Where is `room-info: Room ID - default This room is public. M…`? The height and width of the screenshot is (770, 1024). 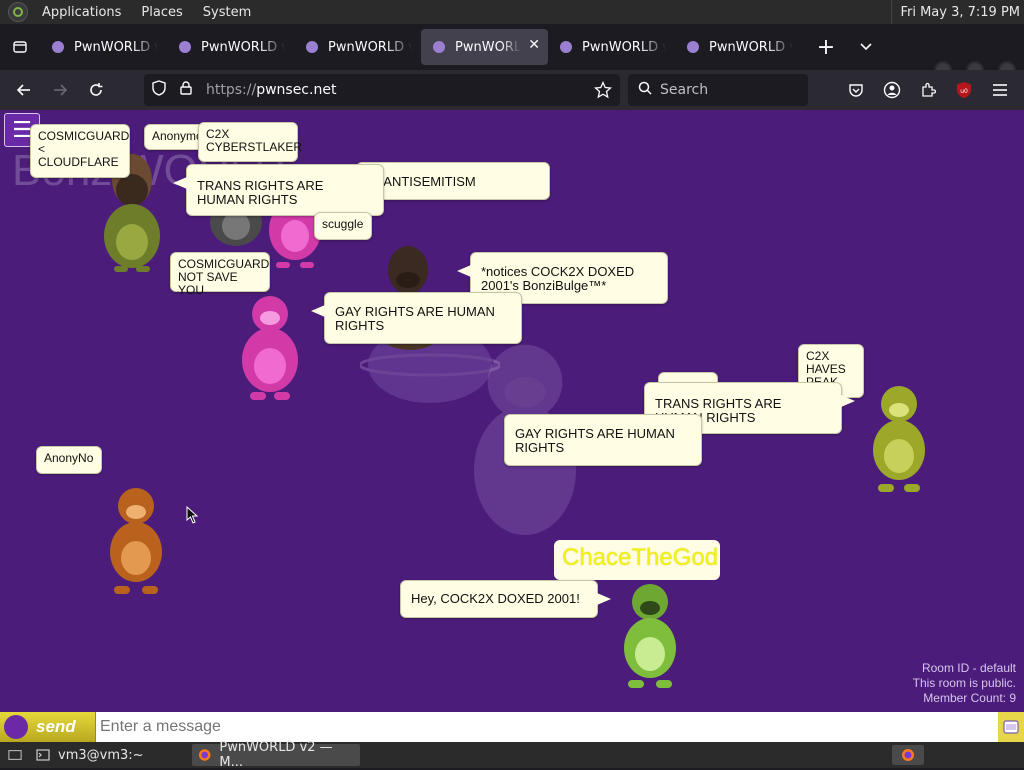
room-info: Room ID - default This room is public. M… is located at coordinates (964, 683).